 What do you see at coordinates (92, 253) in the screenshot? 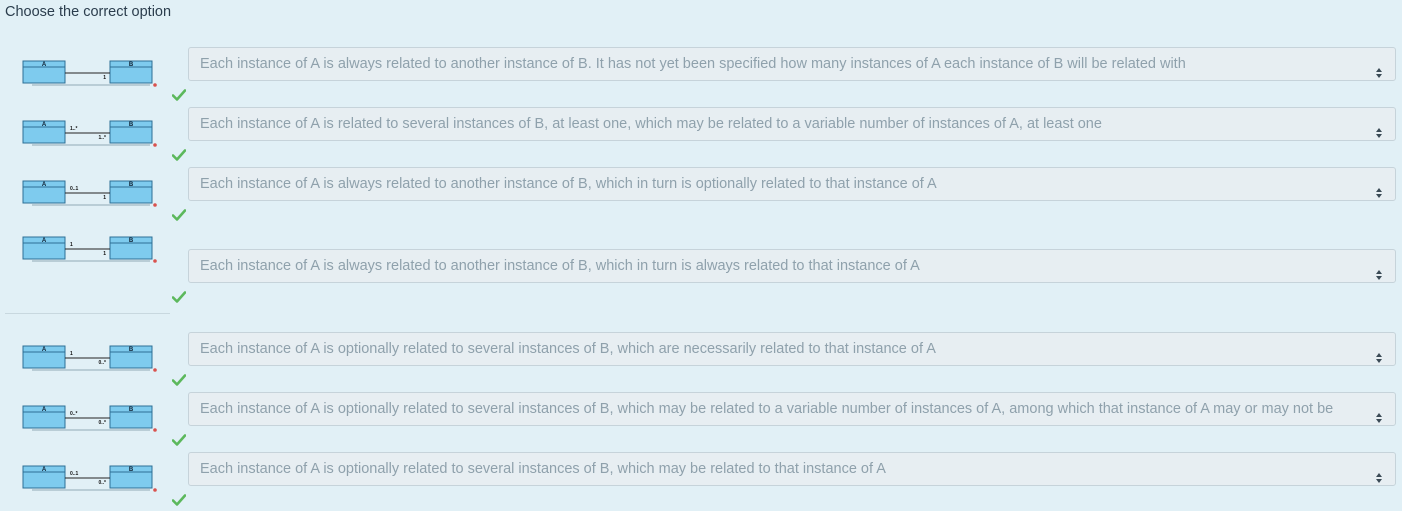
I see `uml-association-diagram: A B 1 1` at bounding box center [92, 253].